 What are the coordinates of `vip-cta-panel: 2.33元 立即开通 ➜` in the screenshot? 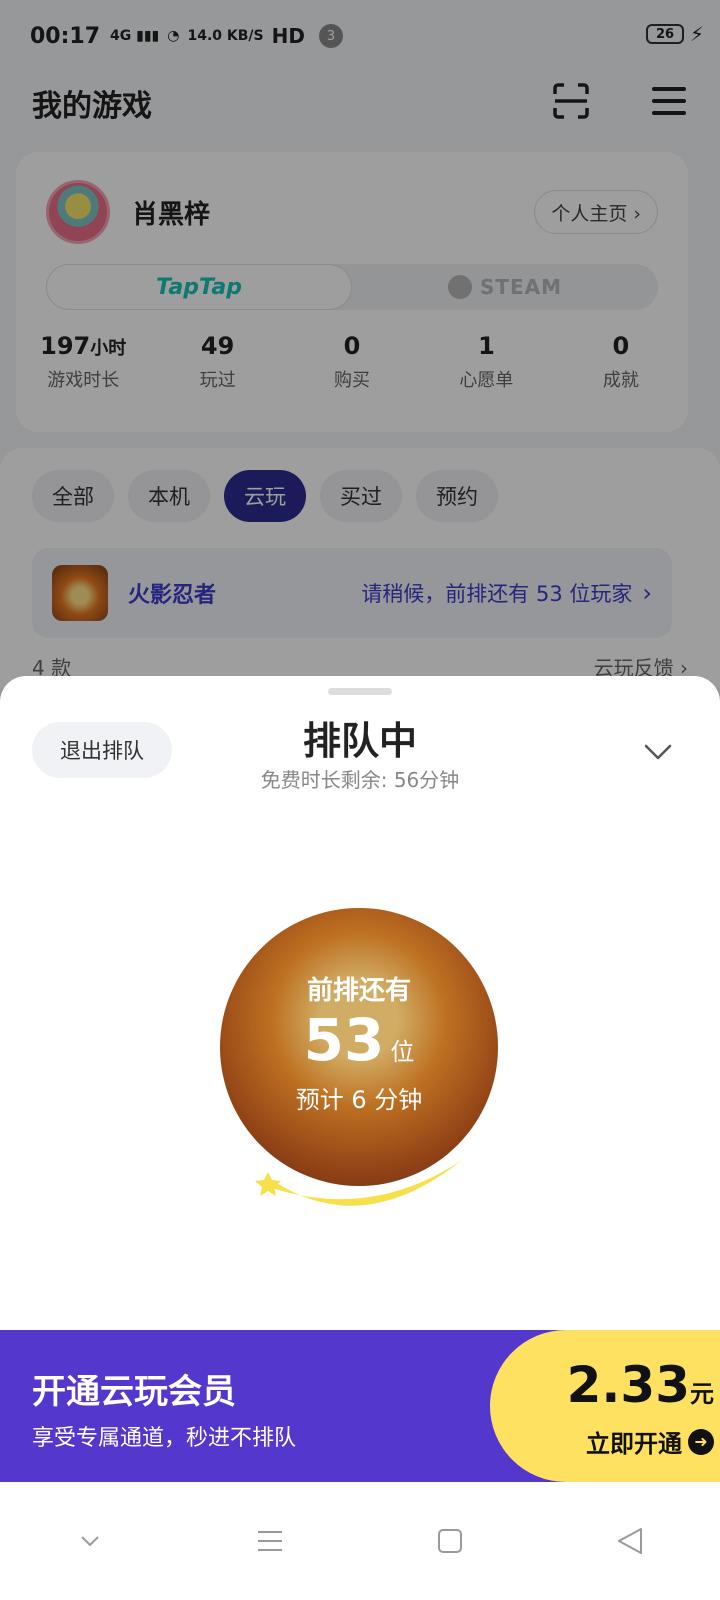 It's located at (605, 1406).